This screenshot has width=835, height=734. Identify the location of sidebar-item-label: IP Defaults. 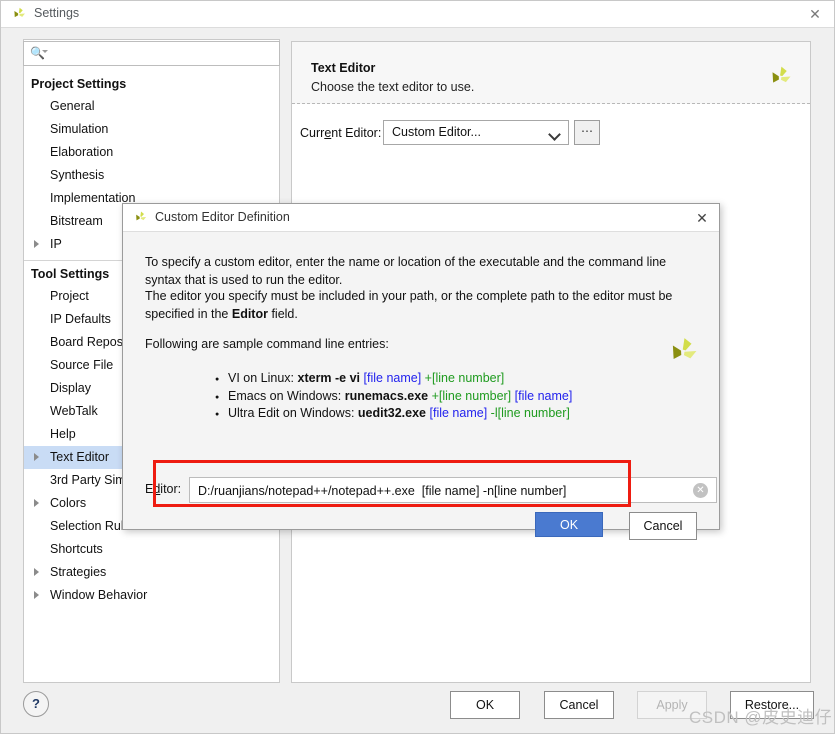
(80, 319).